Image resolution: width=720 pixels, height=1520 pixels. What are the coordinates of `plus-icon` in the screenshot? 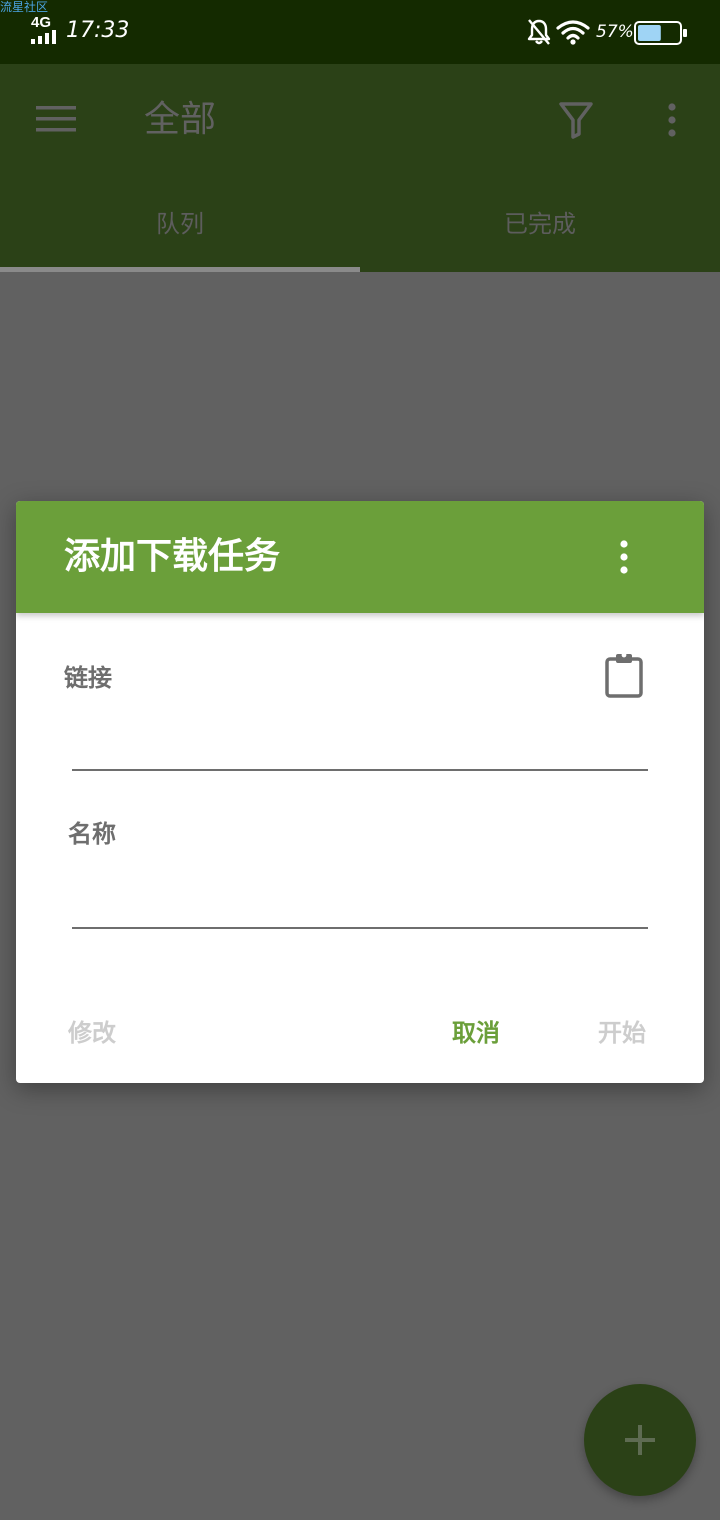 It's located at (640, 1440).